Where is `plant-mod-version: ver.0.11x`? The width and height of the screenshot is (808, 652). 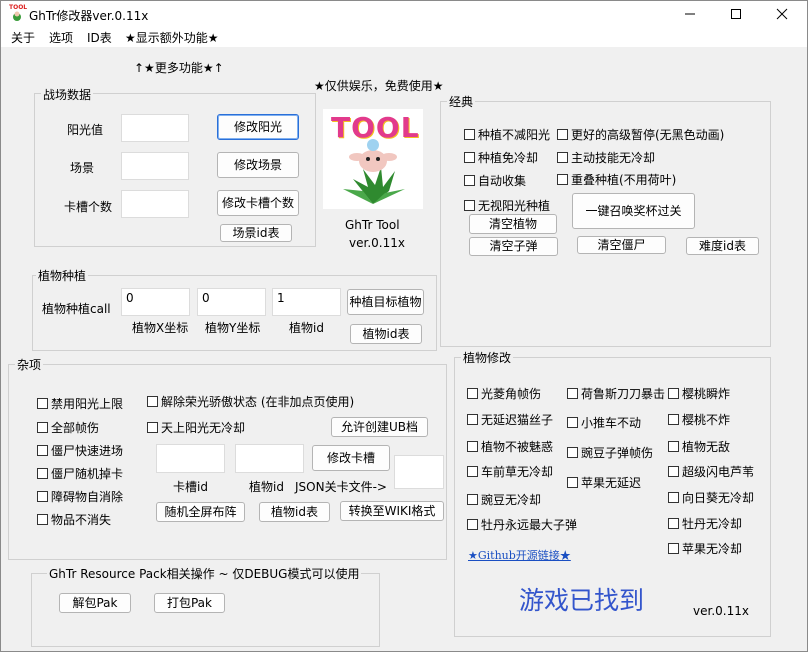 plant-mod-version: ver.0.11x is located at coordinates (721, 611).